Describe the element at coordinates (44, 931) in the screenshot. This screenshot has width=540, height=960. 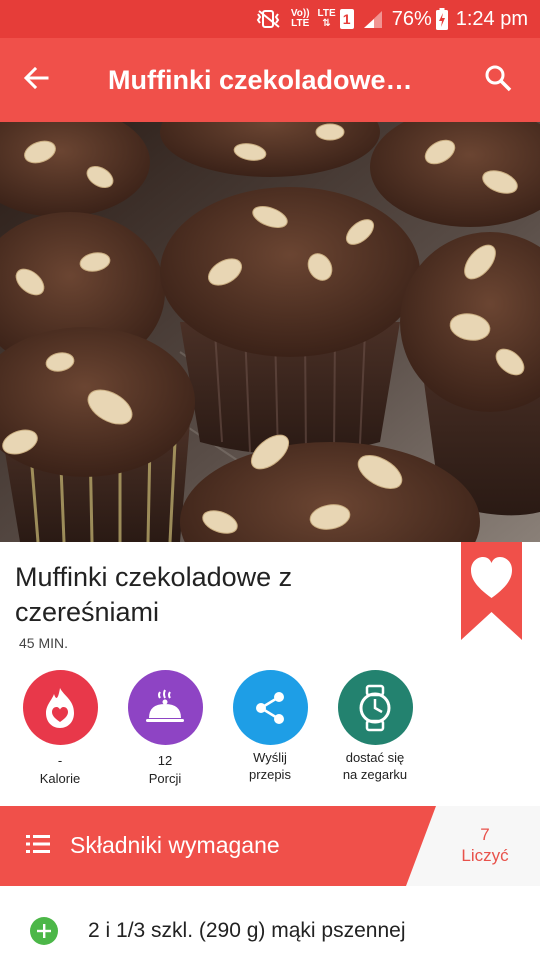
I see `add-icon` at that location.